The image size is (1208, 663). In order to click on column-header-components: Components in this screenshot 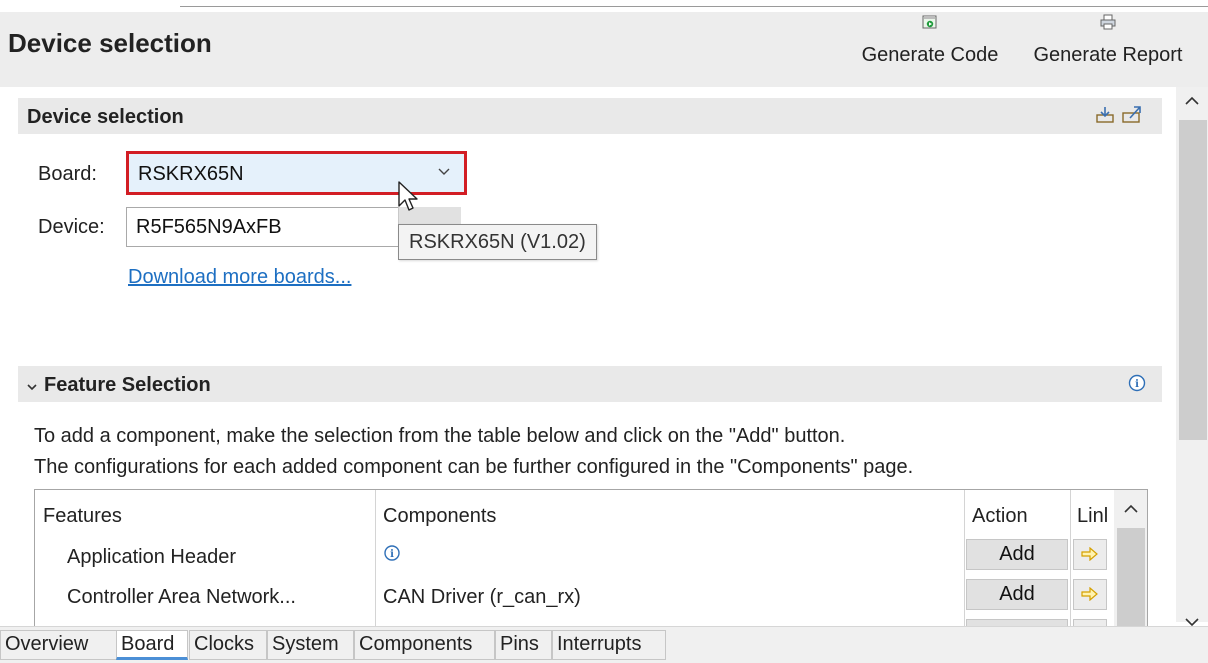, I will do `click(439, 516)`.